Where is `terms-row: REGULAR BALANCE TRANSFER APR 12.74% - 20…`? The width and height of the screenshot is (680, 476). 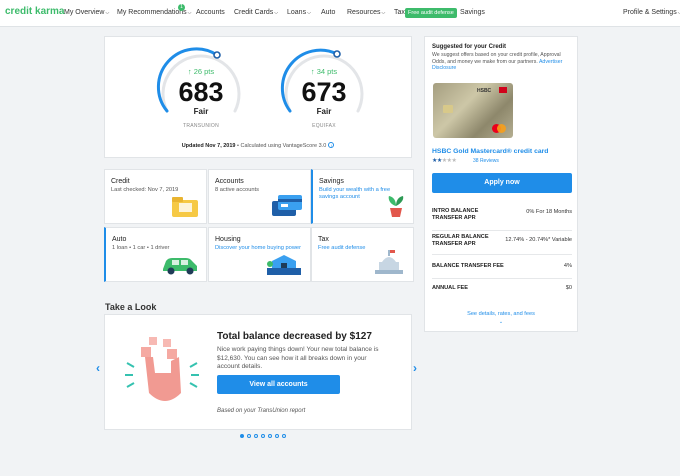
terms-row: REGULAR BALANCE TRANSFER APR 12.74% - 20… is located at coordinates (502, 244).